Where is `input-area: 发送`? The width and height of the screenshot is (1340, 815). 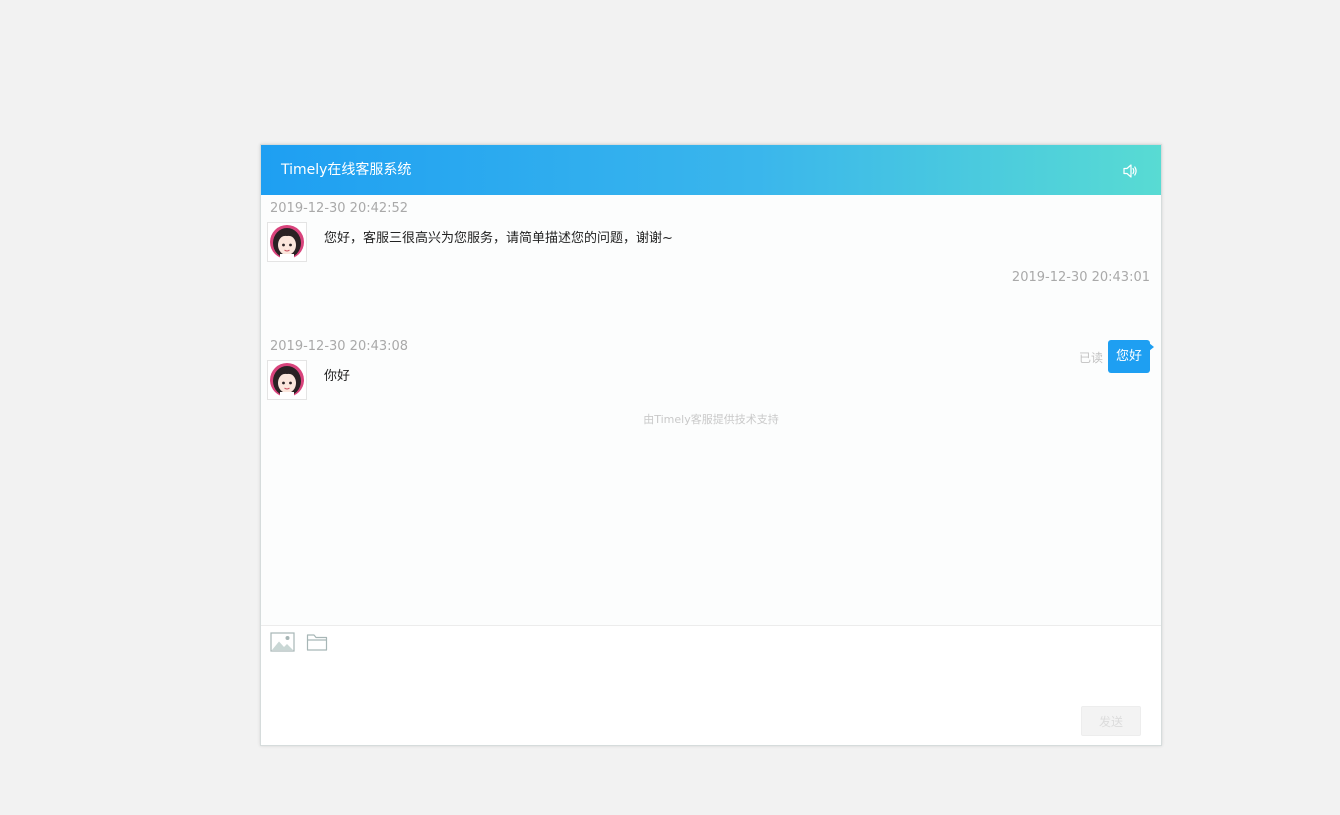
input-area: 发送 is located at coordinates (711, 685).